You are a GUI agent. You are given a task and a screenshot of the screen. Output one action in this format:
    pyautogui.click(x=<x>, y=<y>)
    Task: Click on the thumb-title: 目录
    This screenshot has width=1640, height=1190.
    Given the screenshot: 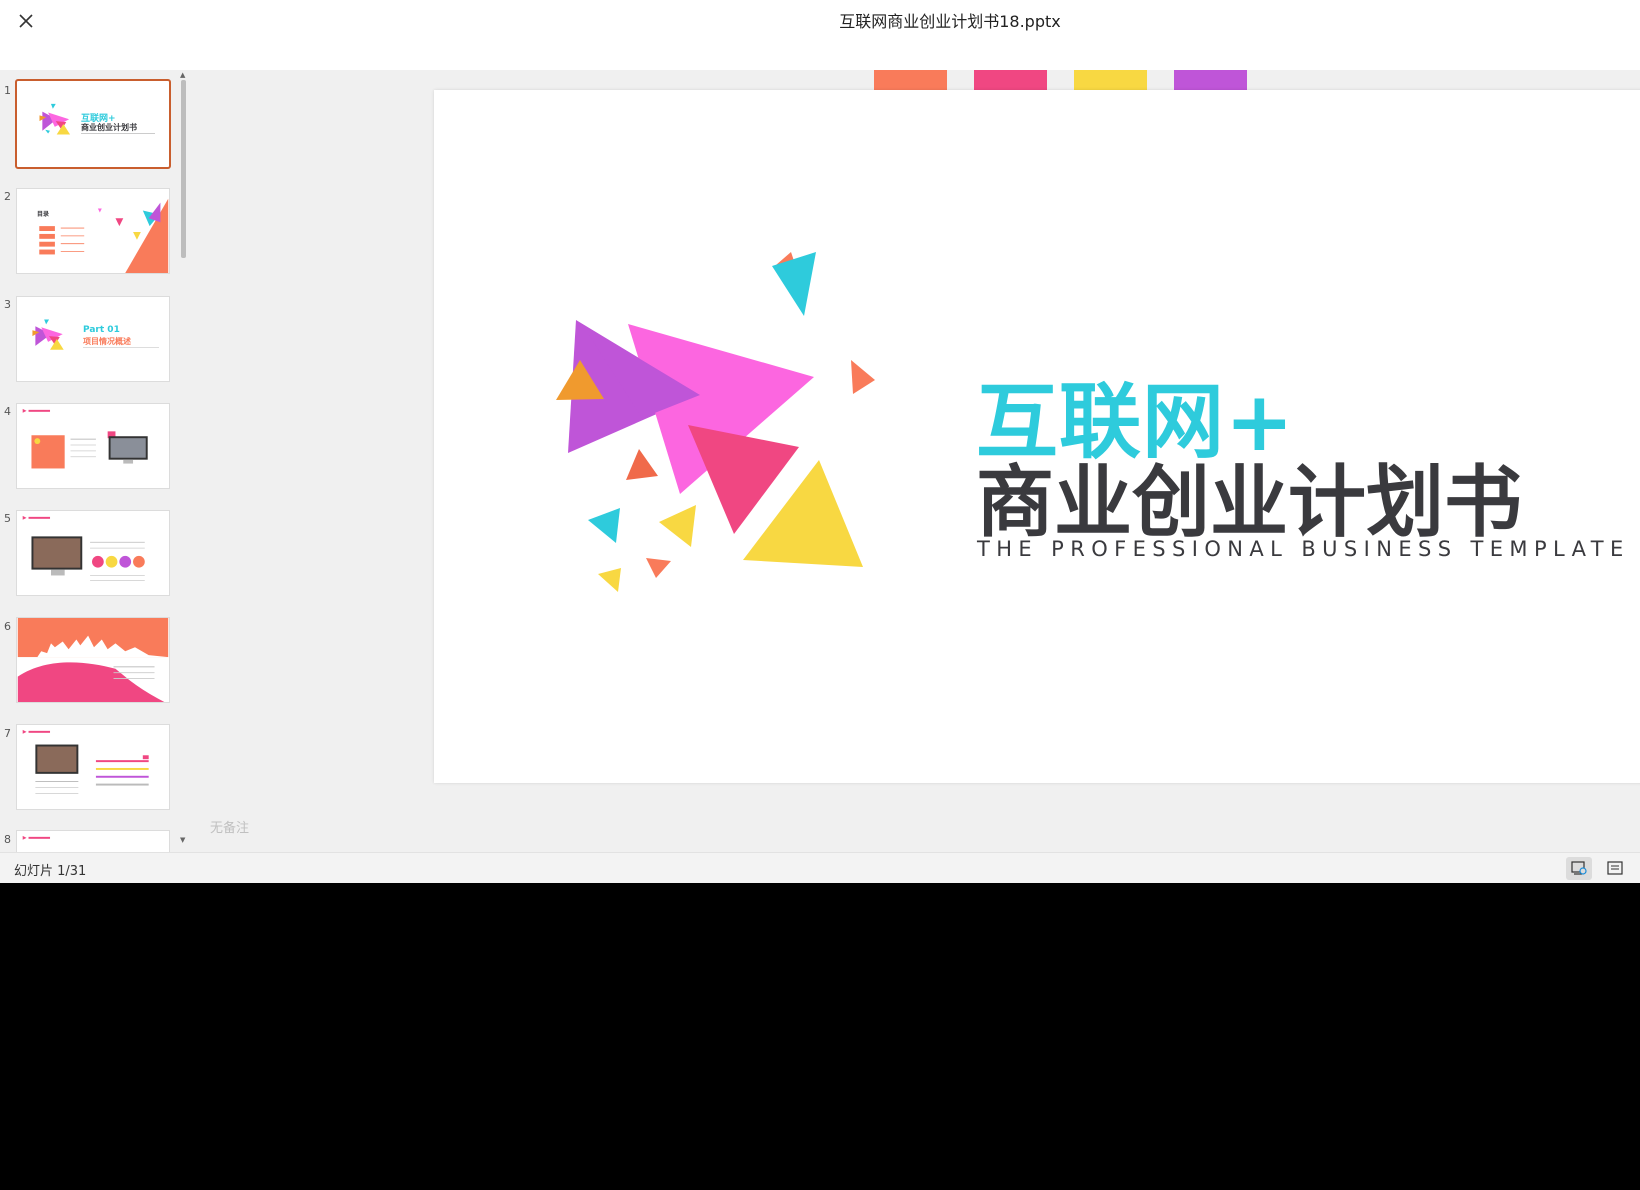 What is the action you would take?
    pyautogui.click(x=43, y=214)
    